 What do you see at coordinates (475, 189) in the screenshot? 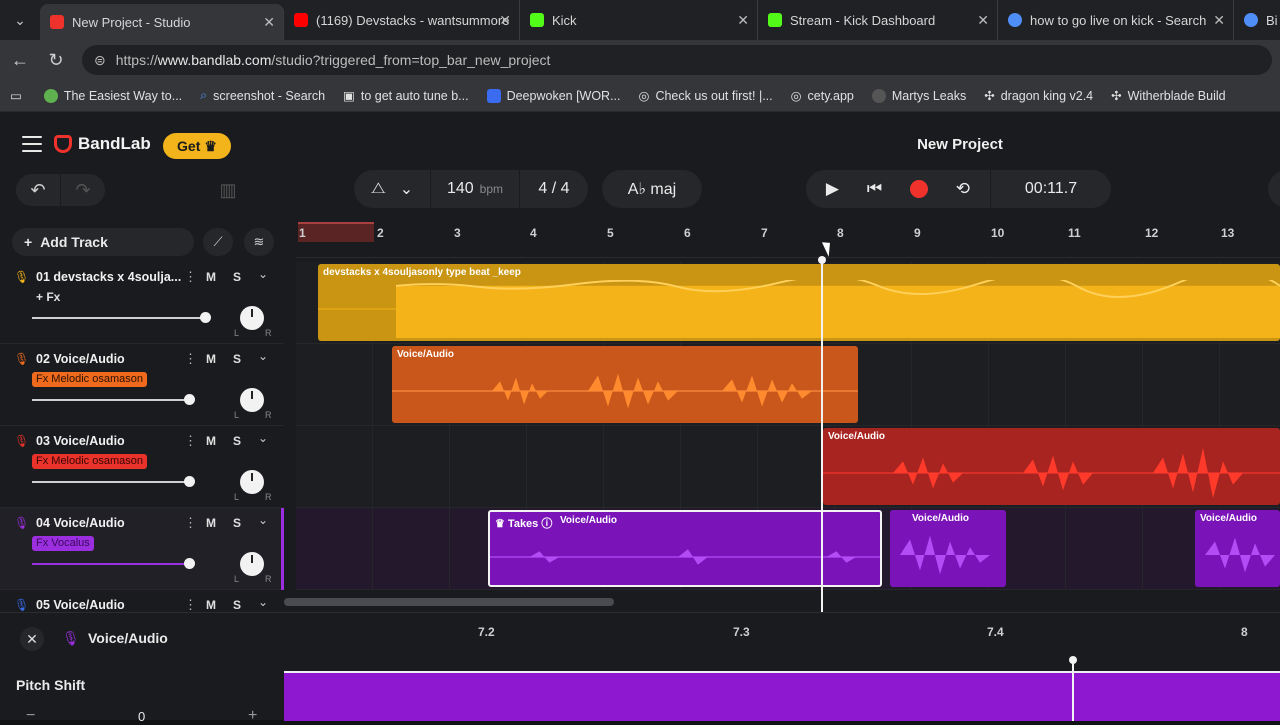
I see `tempo-field: 140 bpm` at bounding box center [475, 189].